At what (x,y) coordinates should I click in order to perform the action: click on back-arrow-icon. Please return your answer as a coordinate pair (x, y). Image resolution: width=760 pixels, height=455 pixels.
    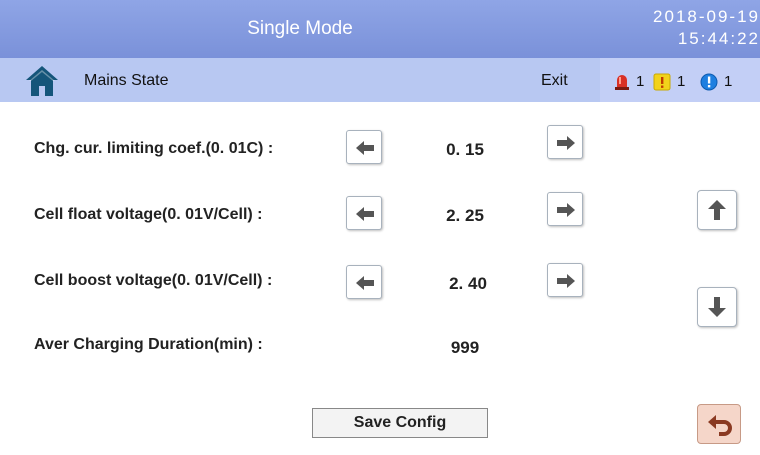
    Looking at the image, I should click on (720, 425).